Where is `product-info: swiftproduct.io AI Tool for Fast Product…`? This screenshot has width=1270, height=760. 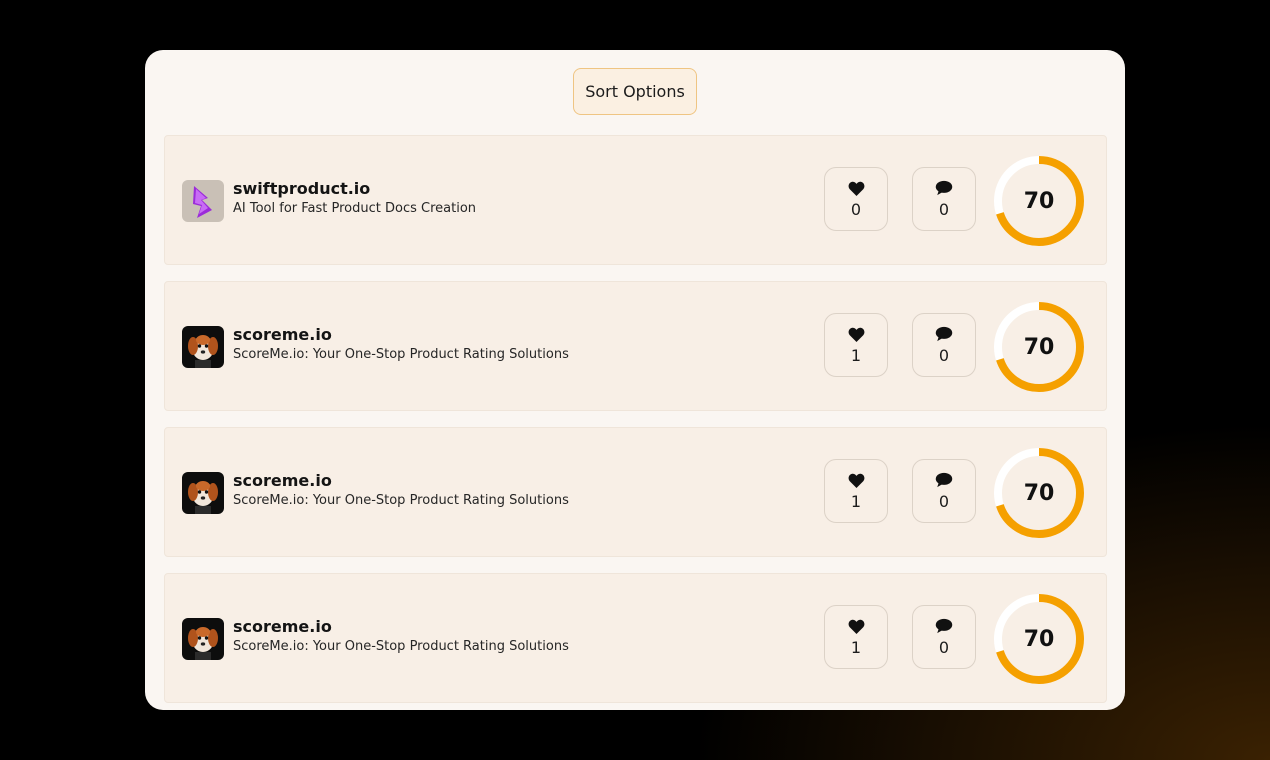 product-info: swiftproduct.io AI Tool for Fast Product… is located at coordinates (354, 198).